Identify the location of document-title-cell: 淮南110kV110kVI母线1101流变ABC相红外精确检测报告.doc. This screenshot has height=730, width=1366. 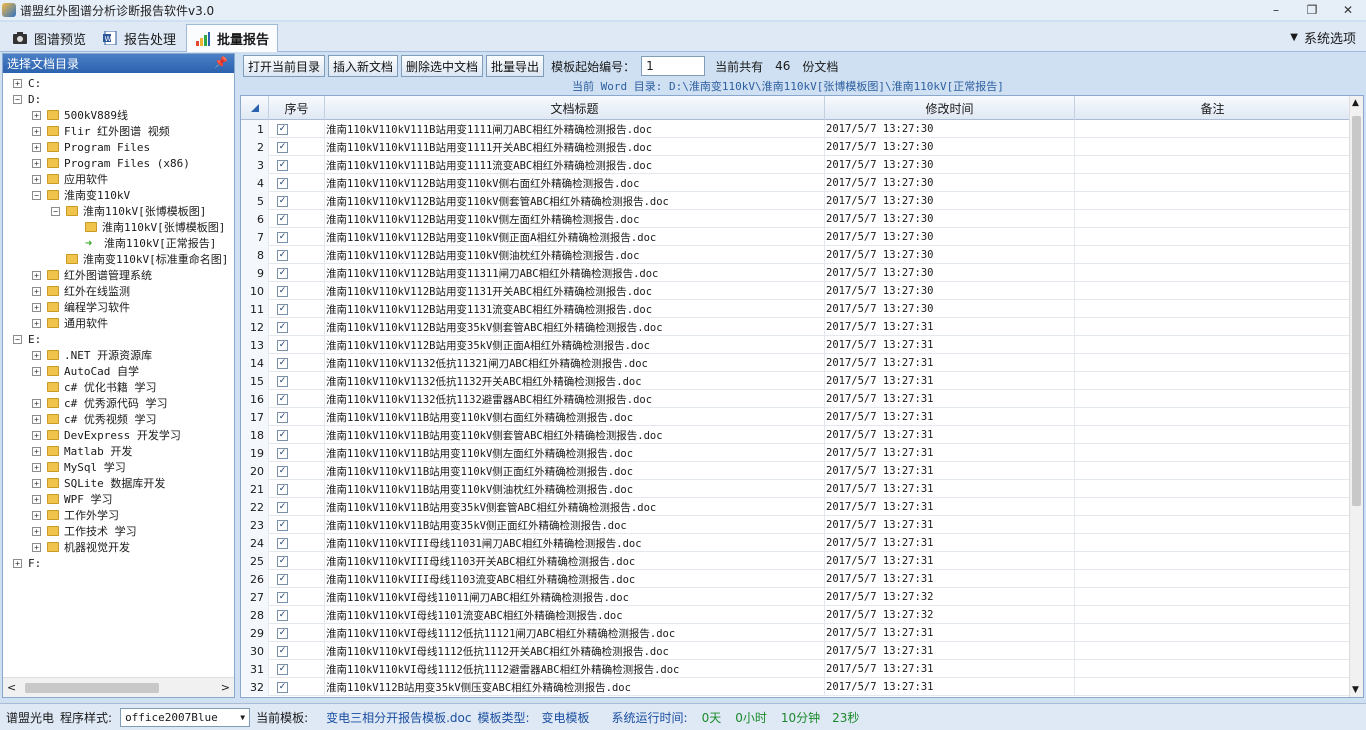
(575, 615).